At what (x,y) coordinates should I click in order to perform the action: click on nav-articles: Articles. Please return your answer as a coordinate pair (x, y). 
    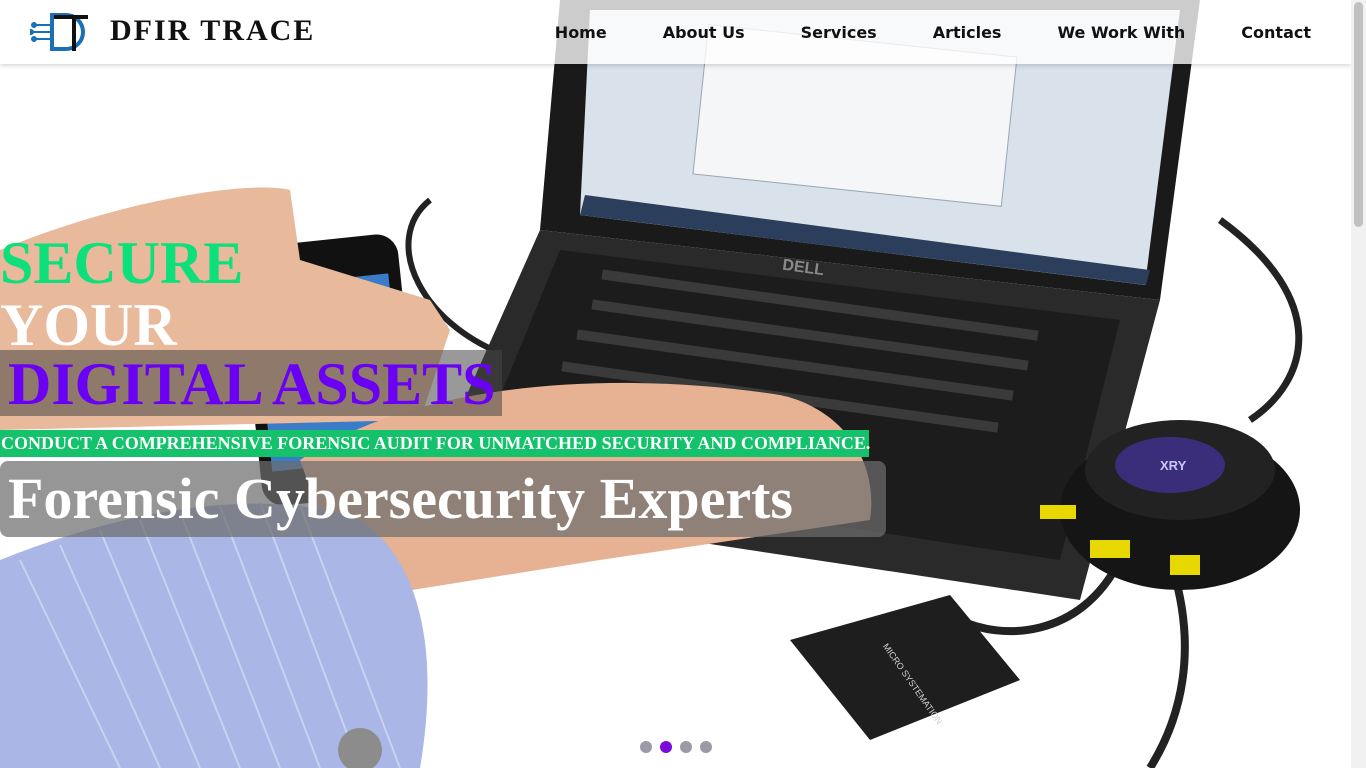
    Looking at the image, I should click on (967, 32).